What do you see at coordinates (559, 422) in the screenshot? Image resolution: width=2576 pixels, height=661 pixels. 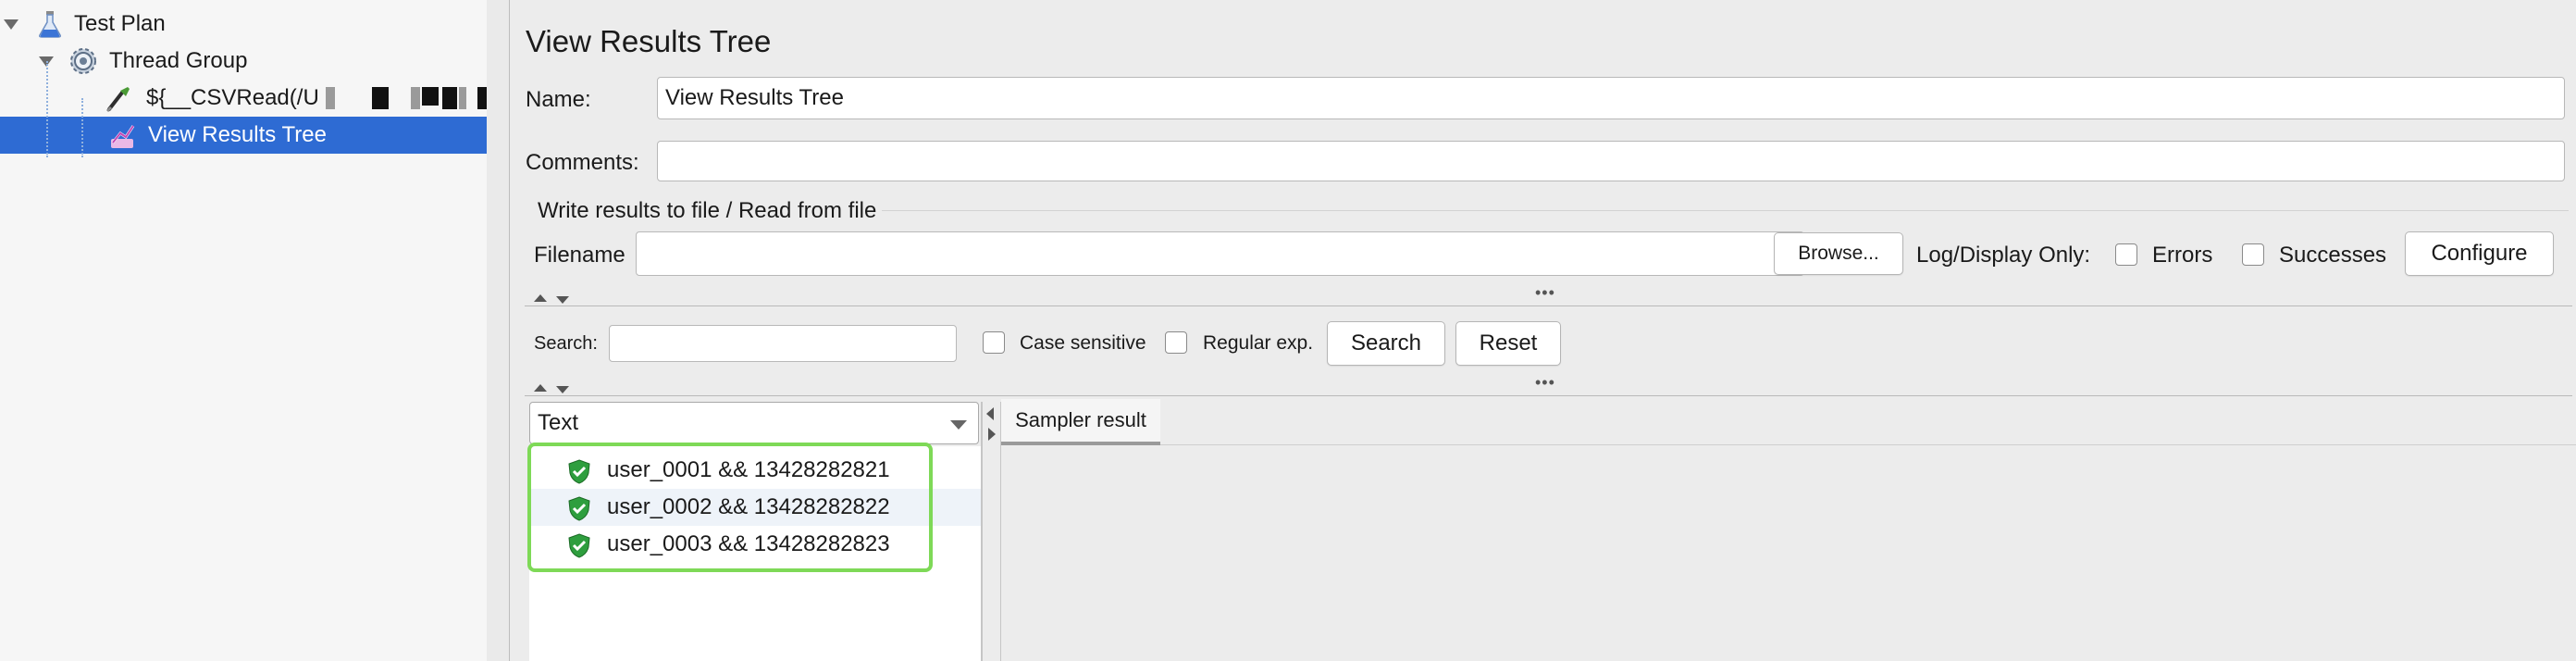 I see `renderer-select-value: Text` at bounding box center [559, 422].